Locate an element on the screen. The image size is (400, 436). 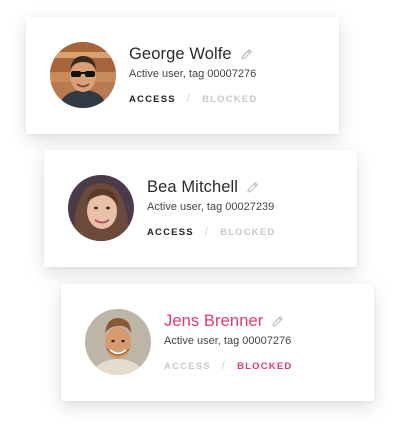
user-subtitle: Active user, tag 00027239 is located at coordinates (211, 207).